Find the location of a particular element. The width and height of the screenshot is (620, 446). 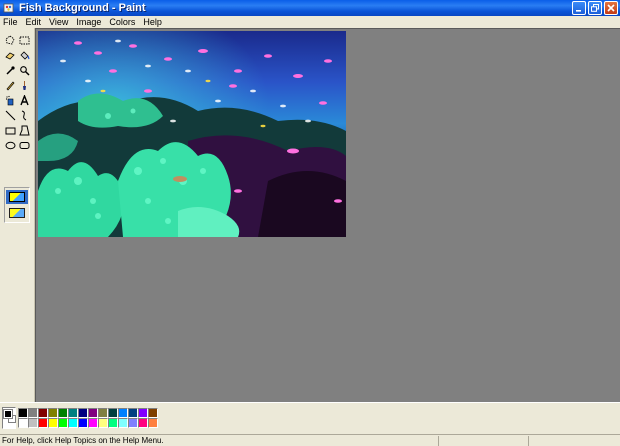

status-coordinates-pane is located at coordinates (483, 441).